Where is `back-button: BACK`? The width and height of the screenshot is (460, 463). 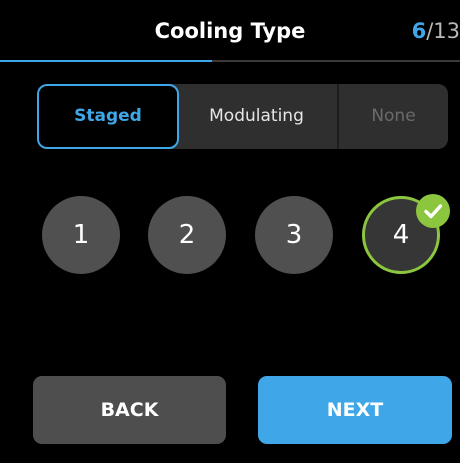
back-button: BACK is located at coordinates (129, 410).